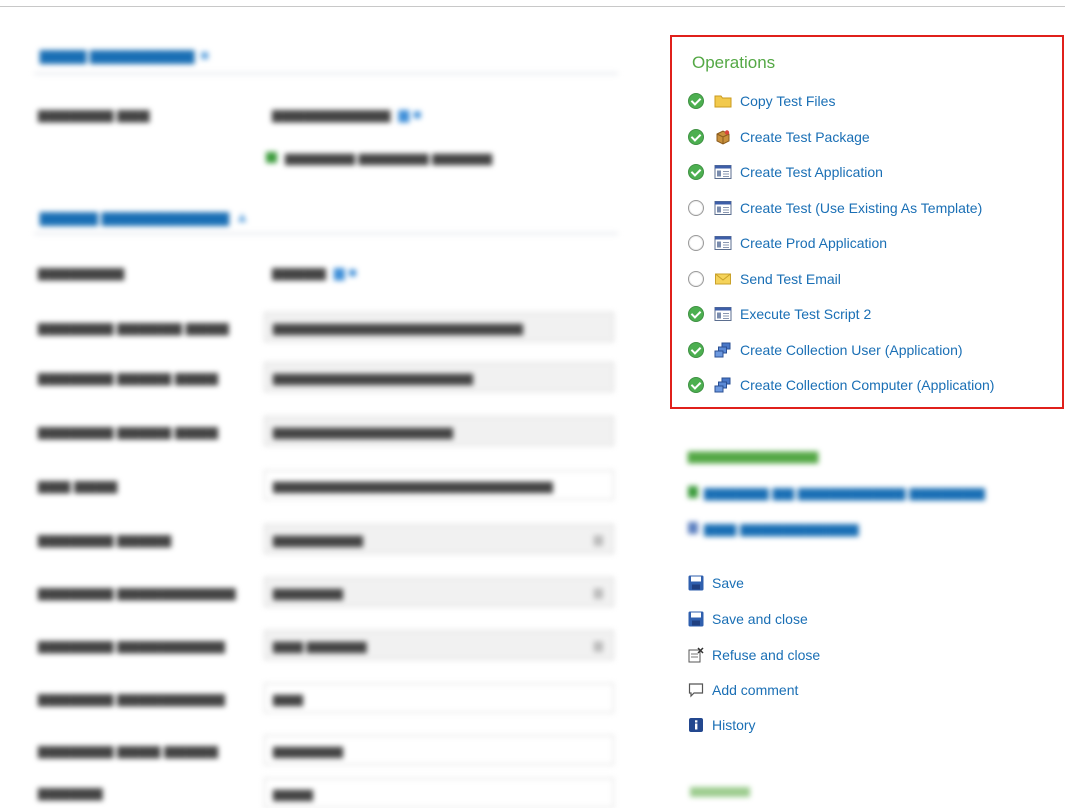  What do you see at coordinates (137, 592) in the screenshot?
I see `field-label: ▆▆▆▆▆▆▆ ▆▆▆▆▆▆▆▆▆▆▆` at bounding box center [137, 592].